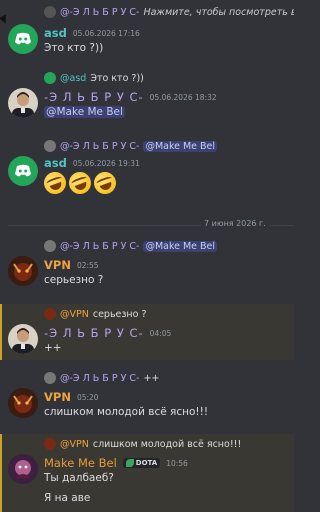 The height and width of the screenshot is (512, 320). Describe the element at coordinates (169, 378) in the screenshot. I see `reply-preview: @-Э Л Ь Б Р У С- ++` at that location.